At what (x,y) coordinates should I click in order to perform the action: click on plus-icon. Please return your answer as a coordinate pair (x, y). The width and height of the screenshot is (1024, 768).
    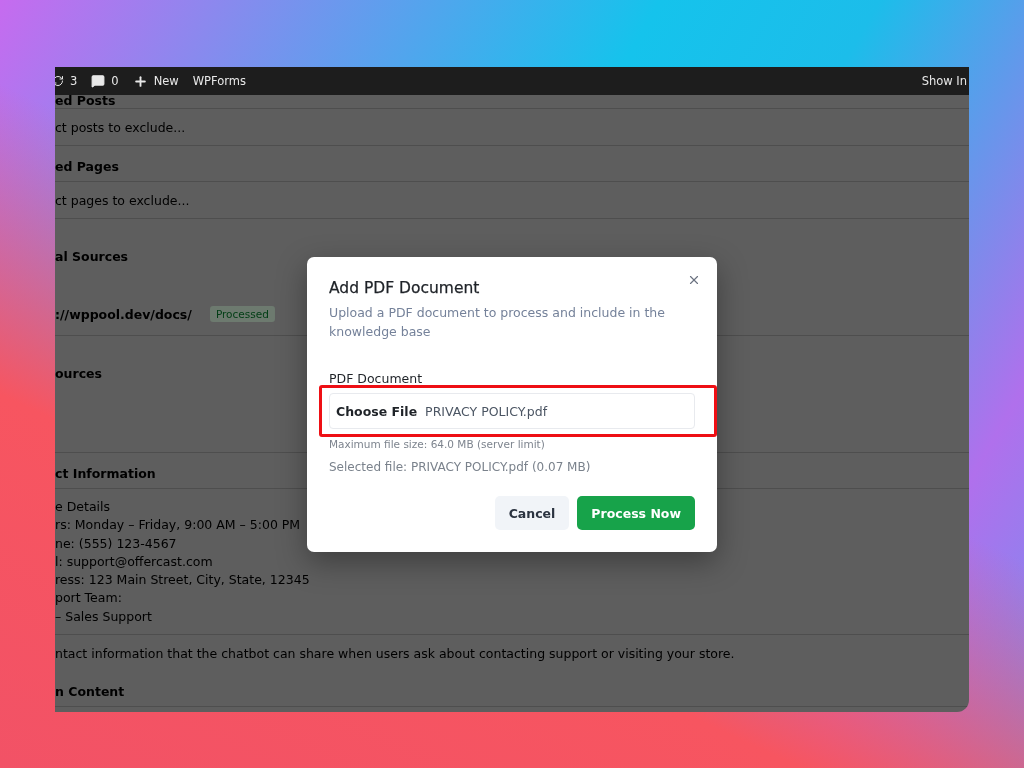
    Looking at the image, I should click on (140, 81).